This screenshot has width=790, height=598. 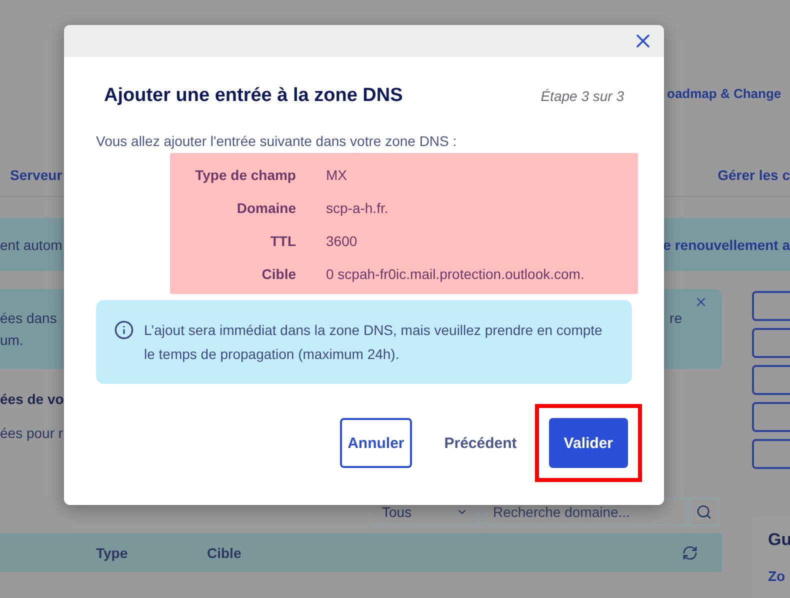 What do you see at coordinates (29, 318) in the screenshot?
I see `alert-text: ées dans` at bounding box center [29, 318].